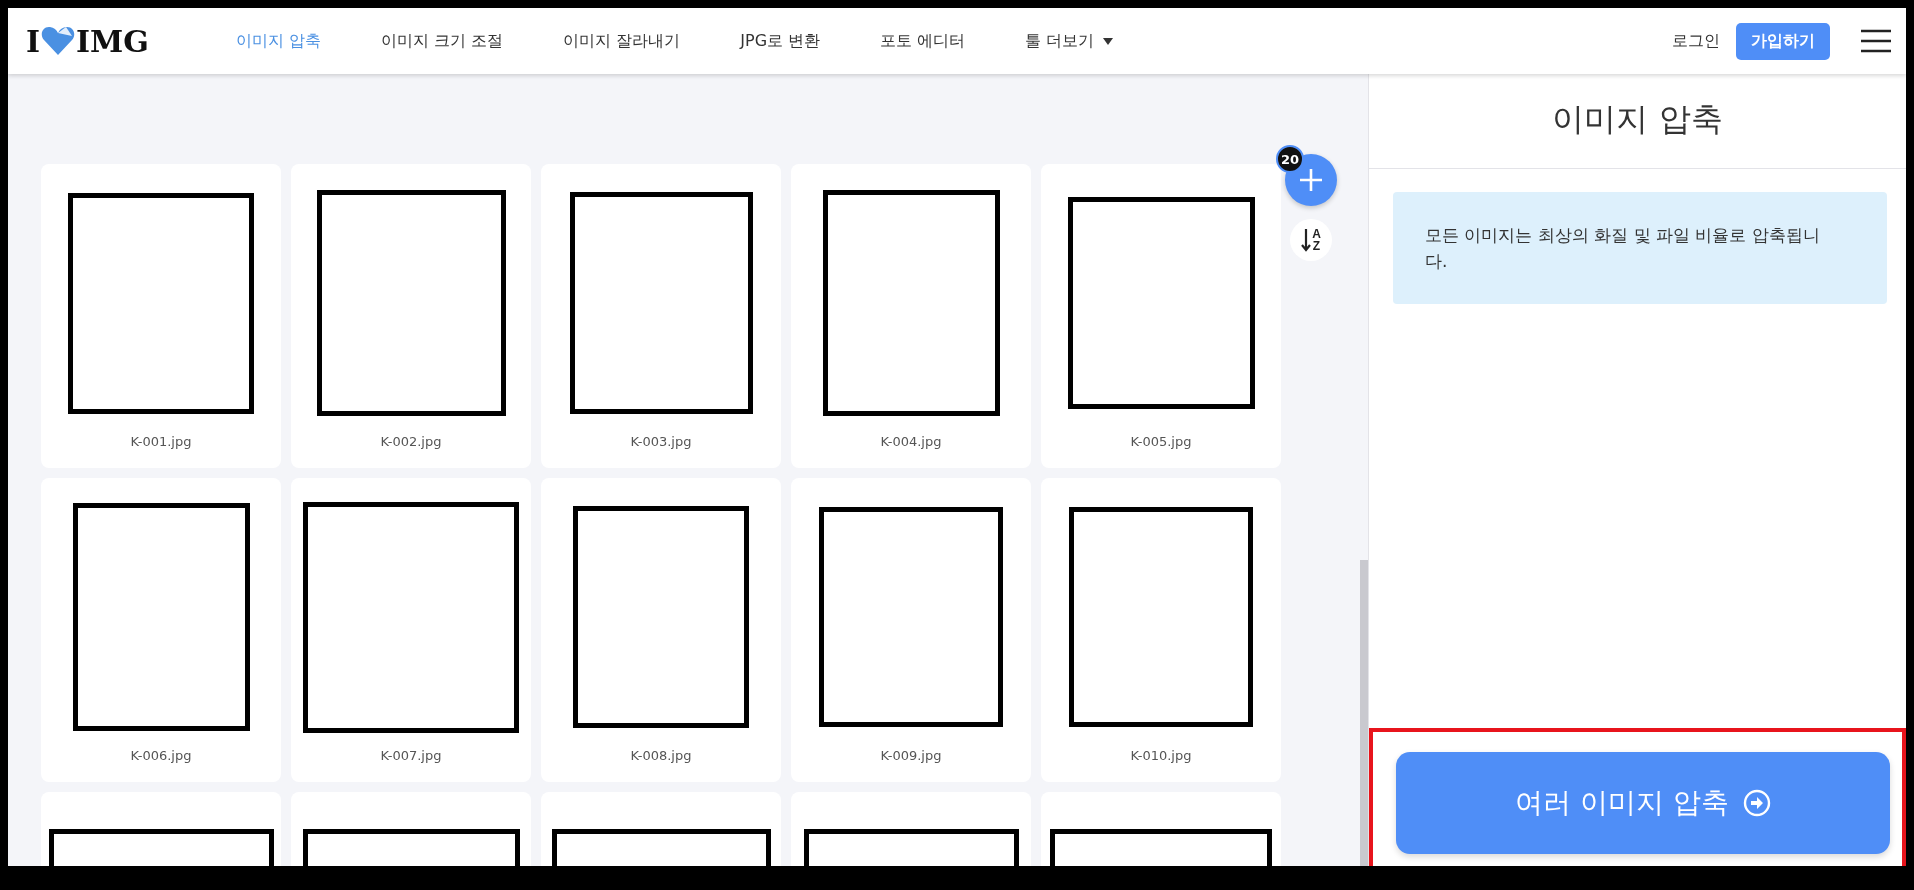 The image size is (1914, 890). Describe the element at coordinates (161, 441) in the screenshot. I see `file-name: K-001.jpg` at that location.